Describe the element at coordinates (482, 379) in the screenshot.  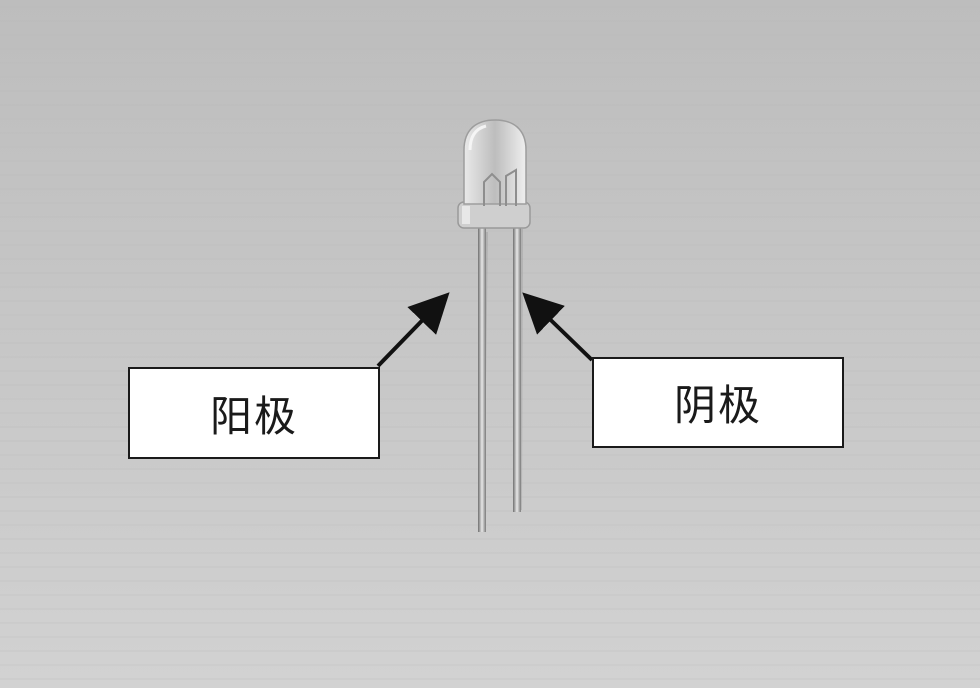
I see `anode-lead` at that location.